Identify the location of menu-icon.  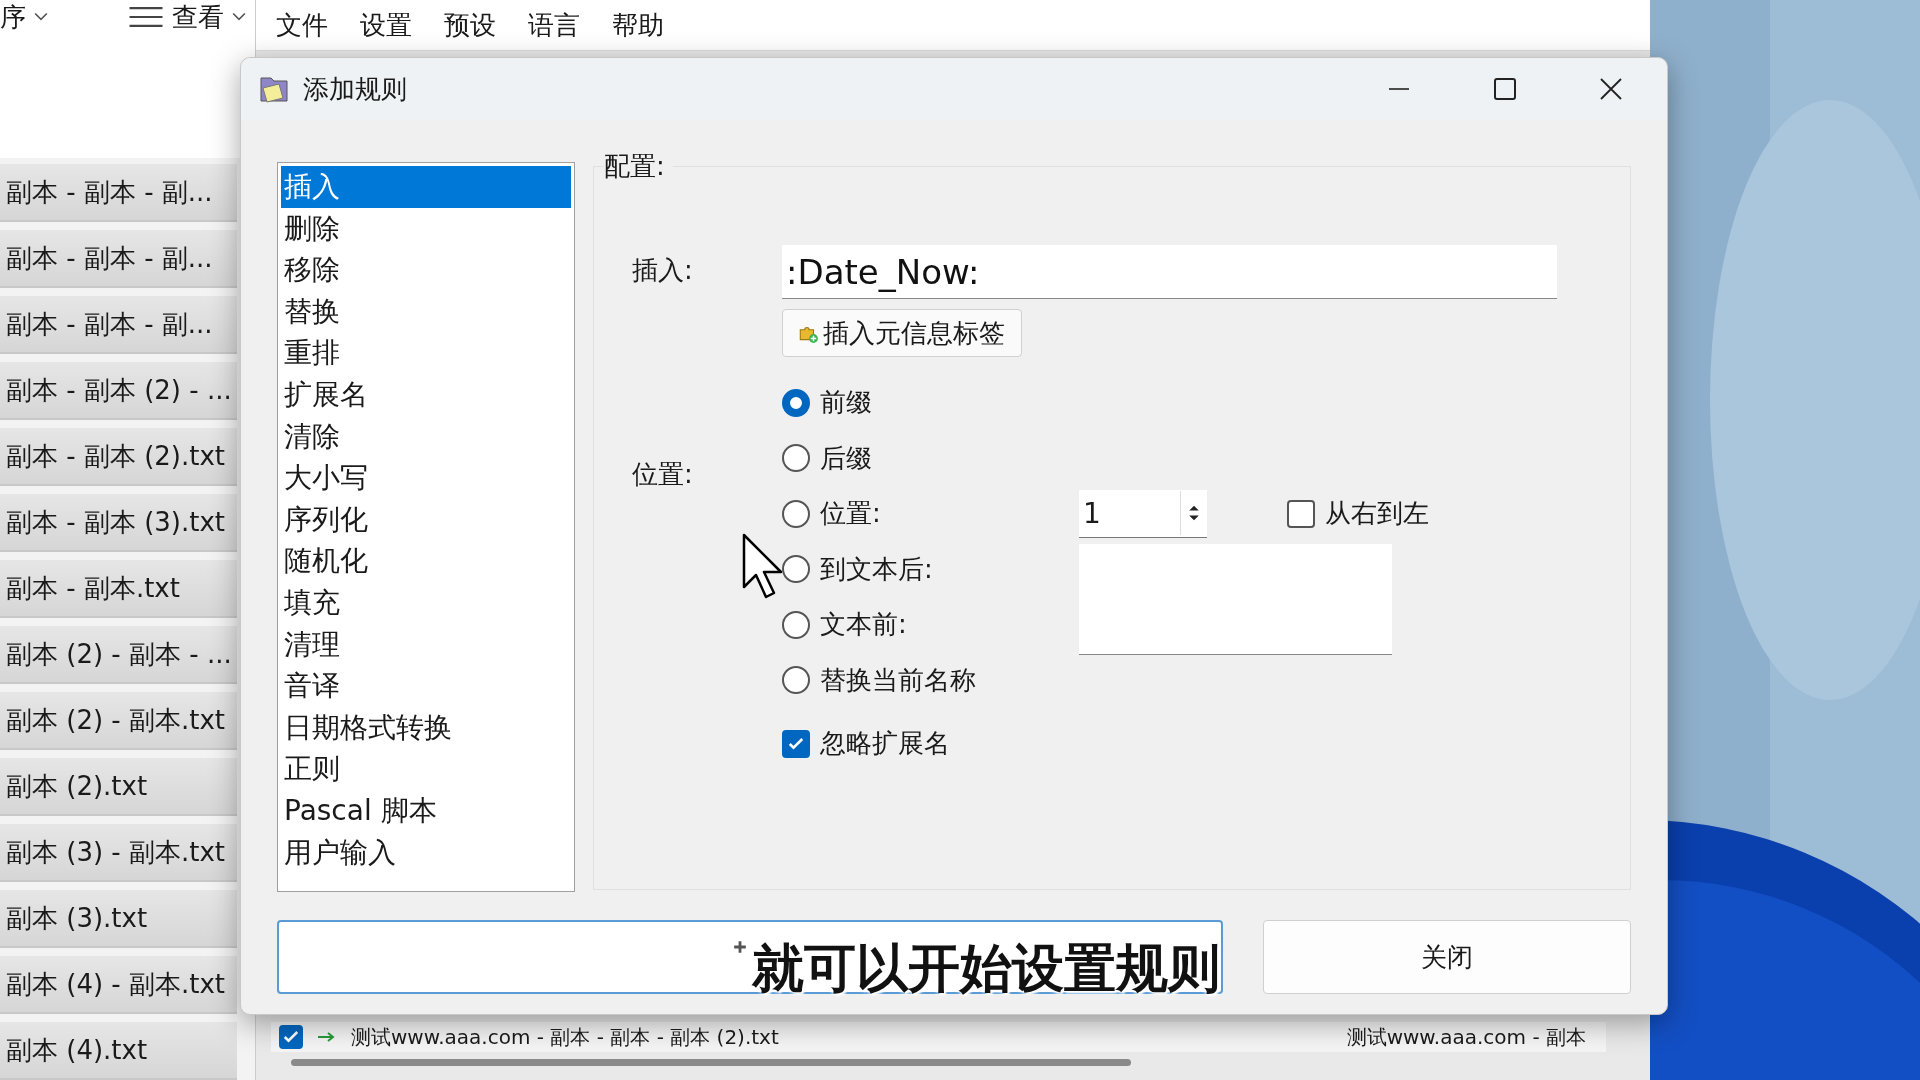
(146, 17).